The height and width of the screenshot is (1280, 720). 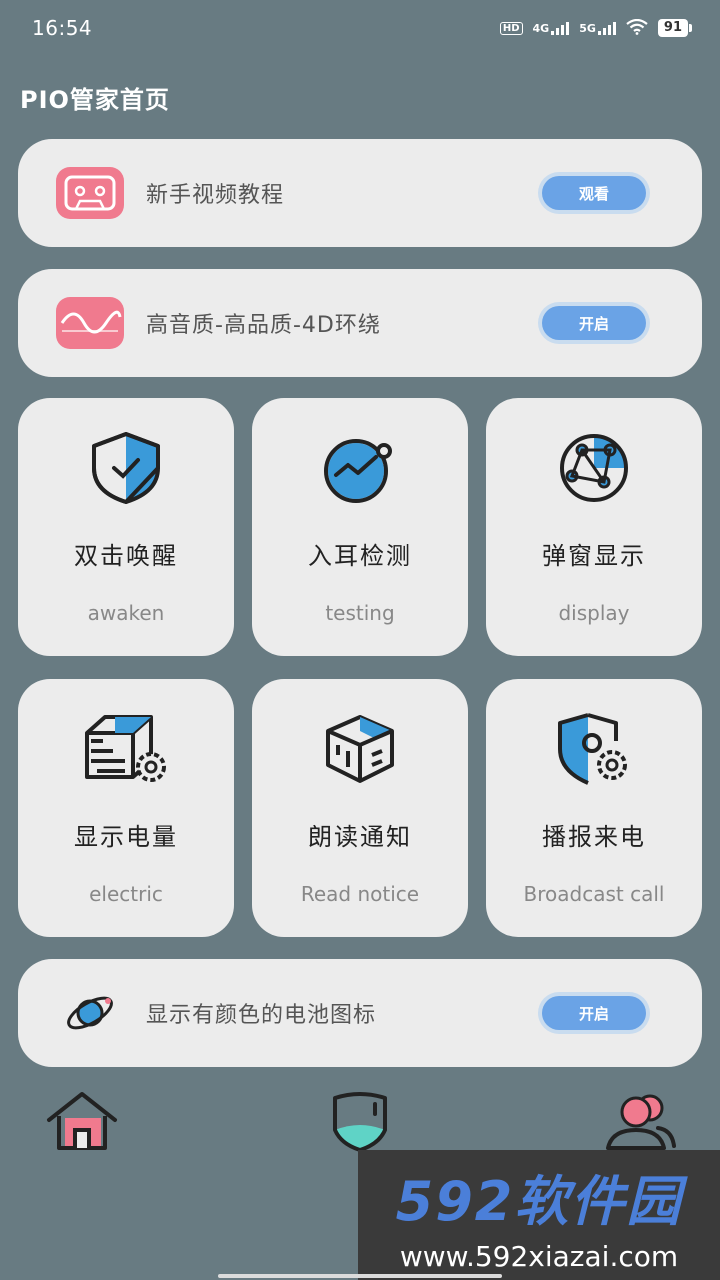 I want to click on signal-5g-icon: 5G, so click(x=597, y=28).